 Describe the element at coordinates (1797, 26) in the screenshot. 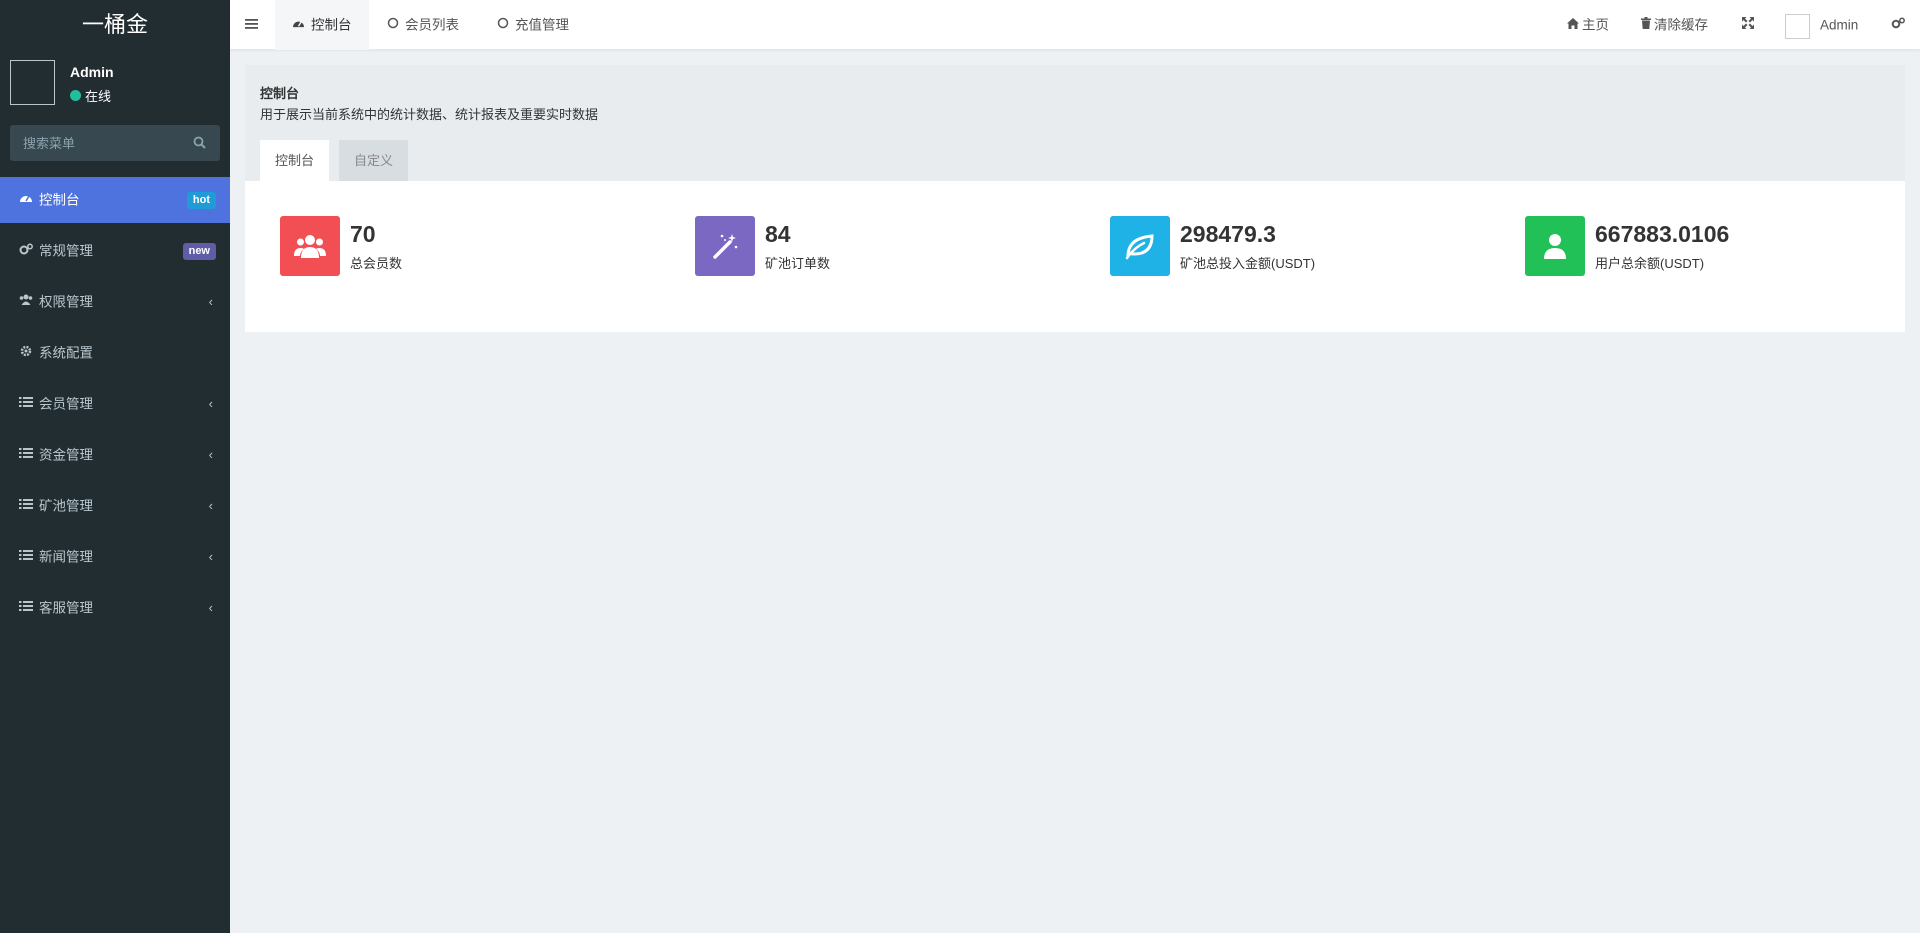

I see `header-avatar` at that location.